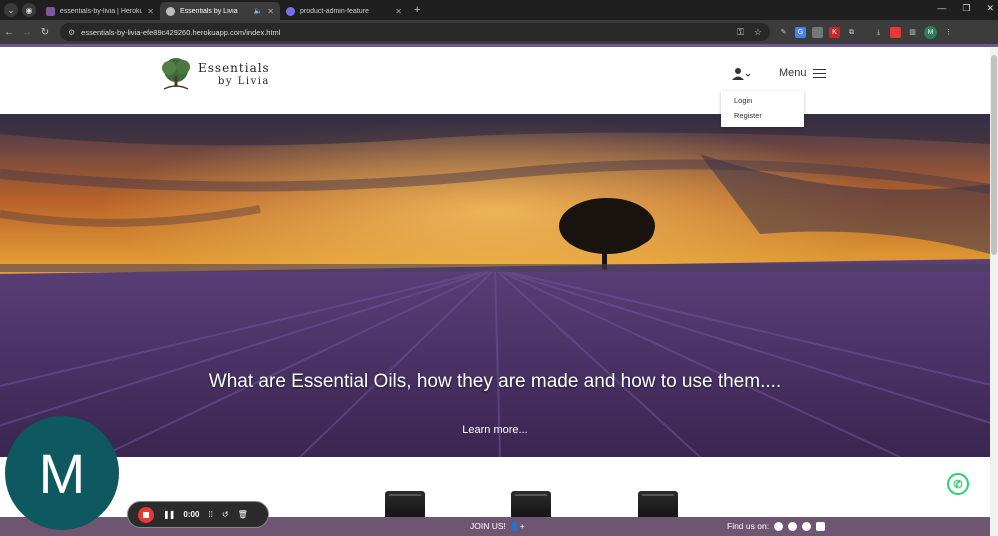  What do you see at coordinates (169, 514) in the screenshot?
I see `pause-icon: ❚❚` at bounding box center [169, 514].